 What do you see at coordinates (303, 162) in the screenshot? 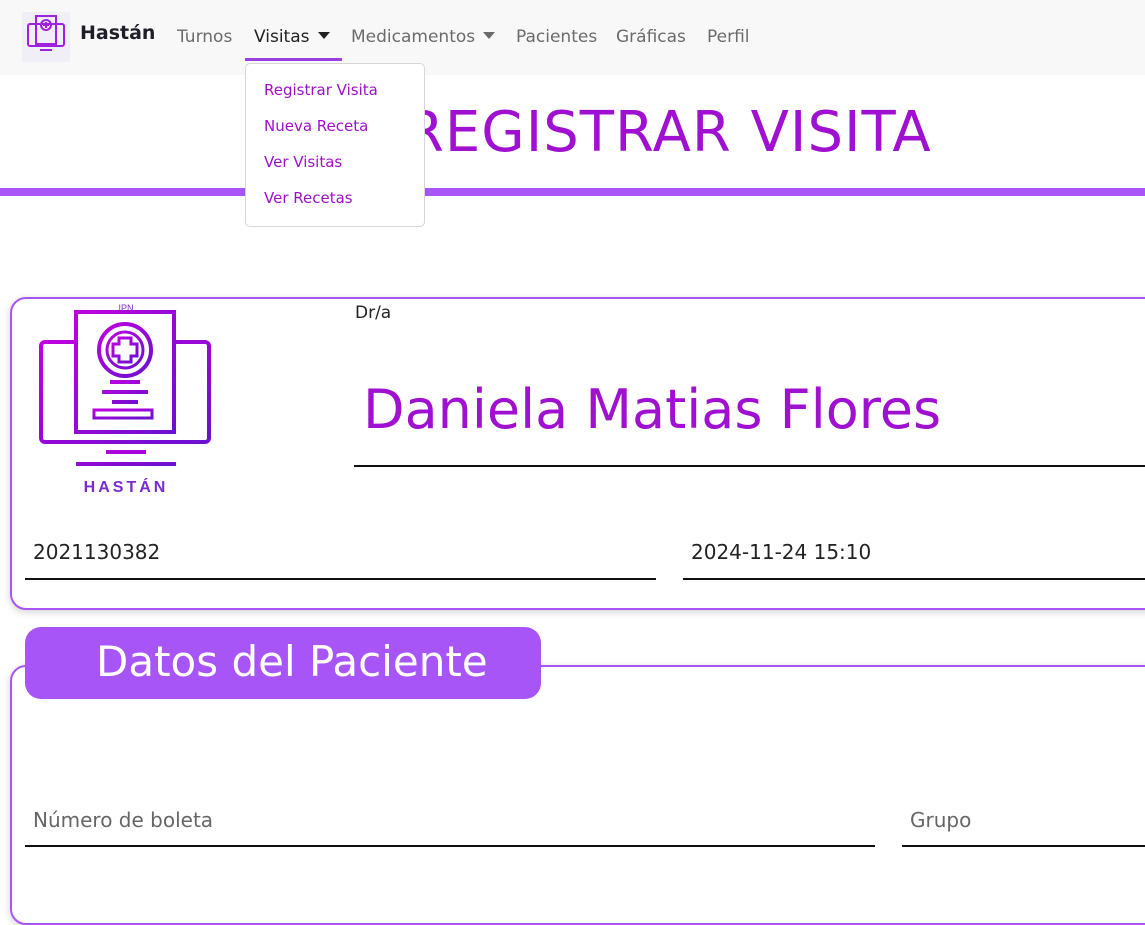
I see `menu-item-ver-visitas: Ver Visitas` at bounding box center [303, 162].